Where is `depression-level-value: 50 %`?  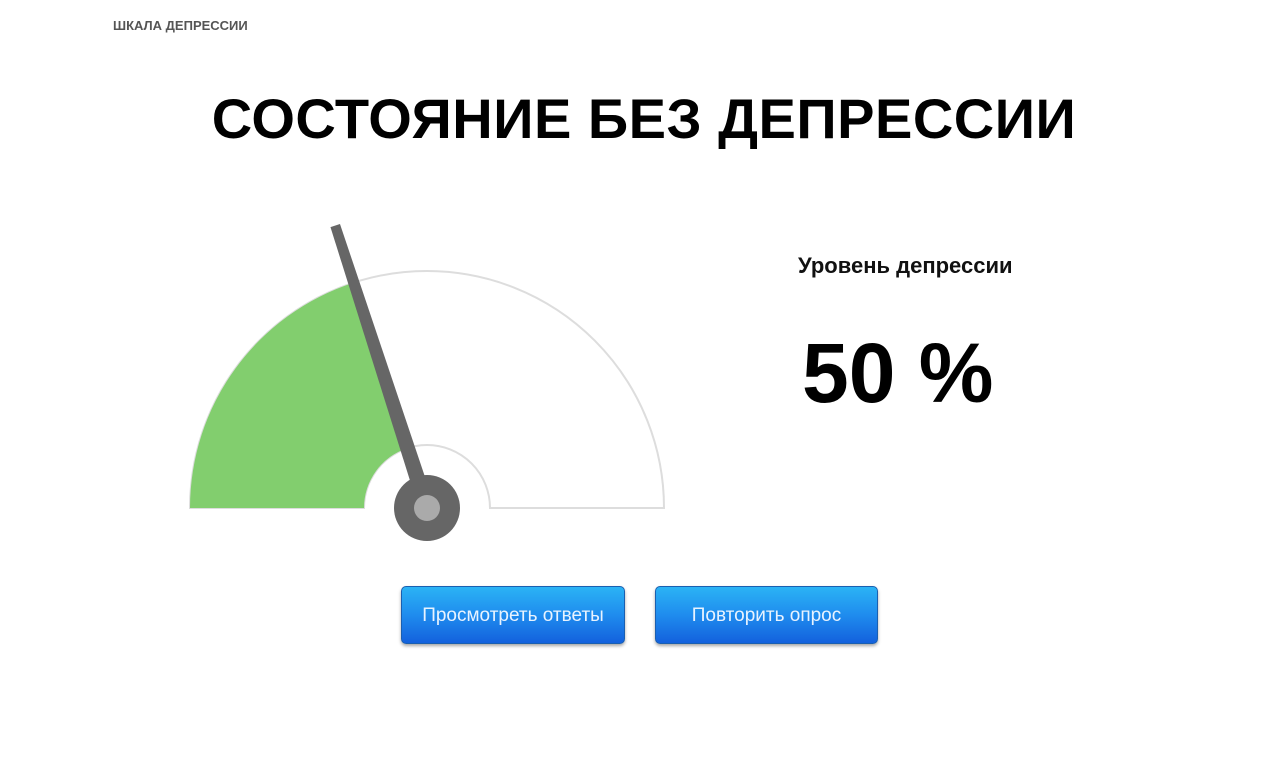
depression-level-value: 50 % is located at coordinates (898, 373).